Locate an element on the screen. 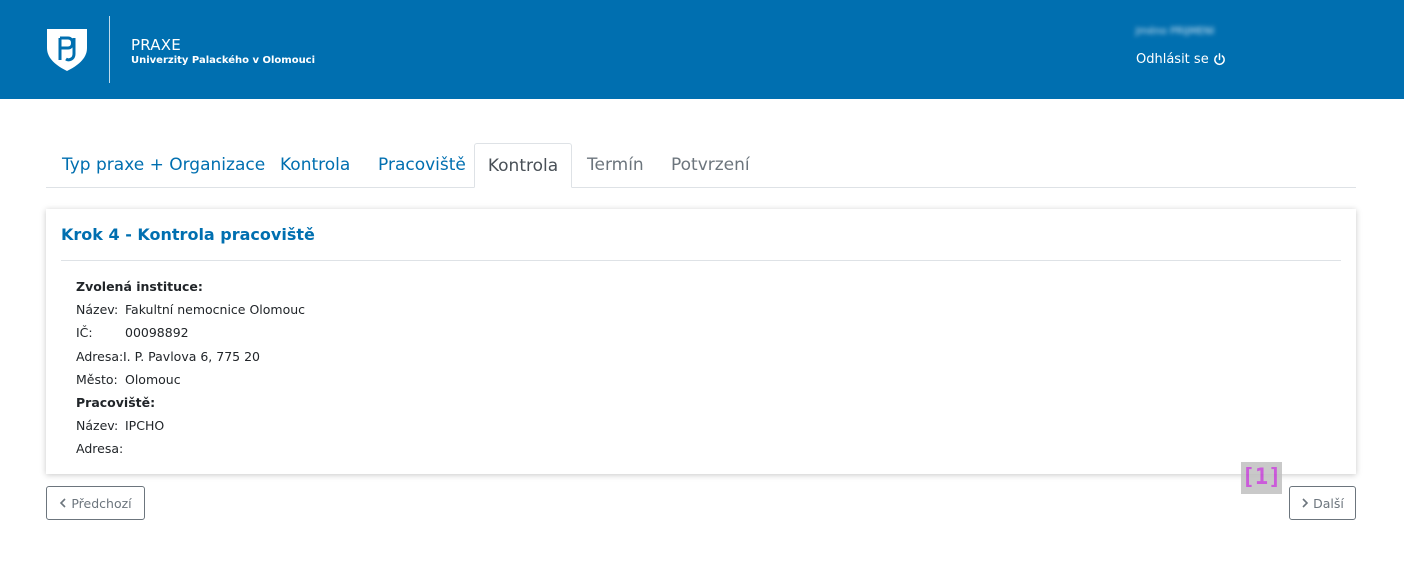 The image size is (1404, 562). chevron-left-icon is located at coordinates (63, 503).